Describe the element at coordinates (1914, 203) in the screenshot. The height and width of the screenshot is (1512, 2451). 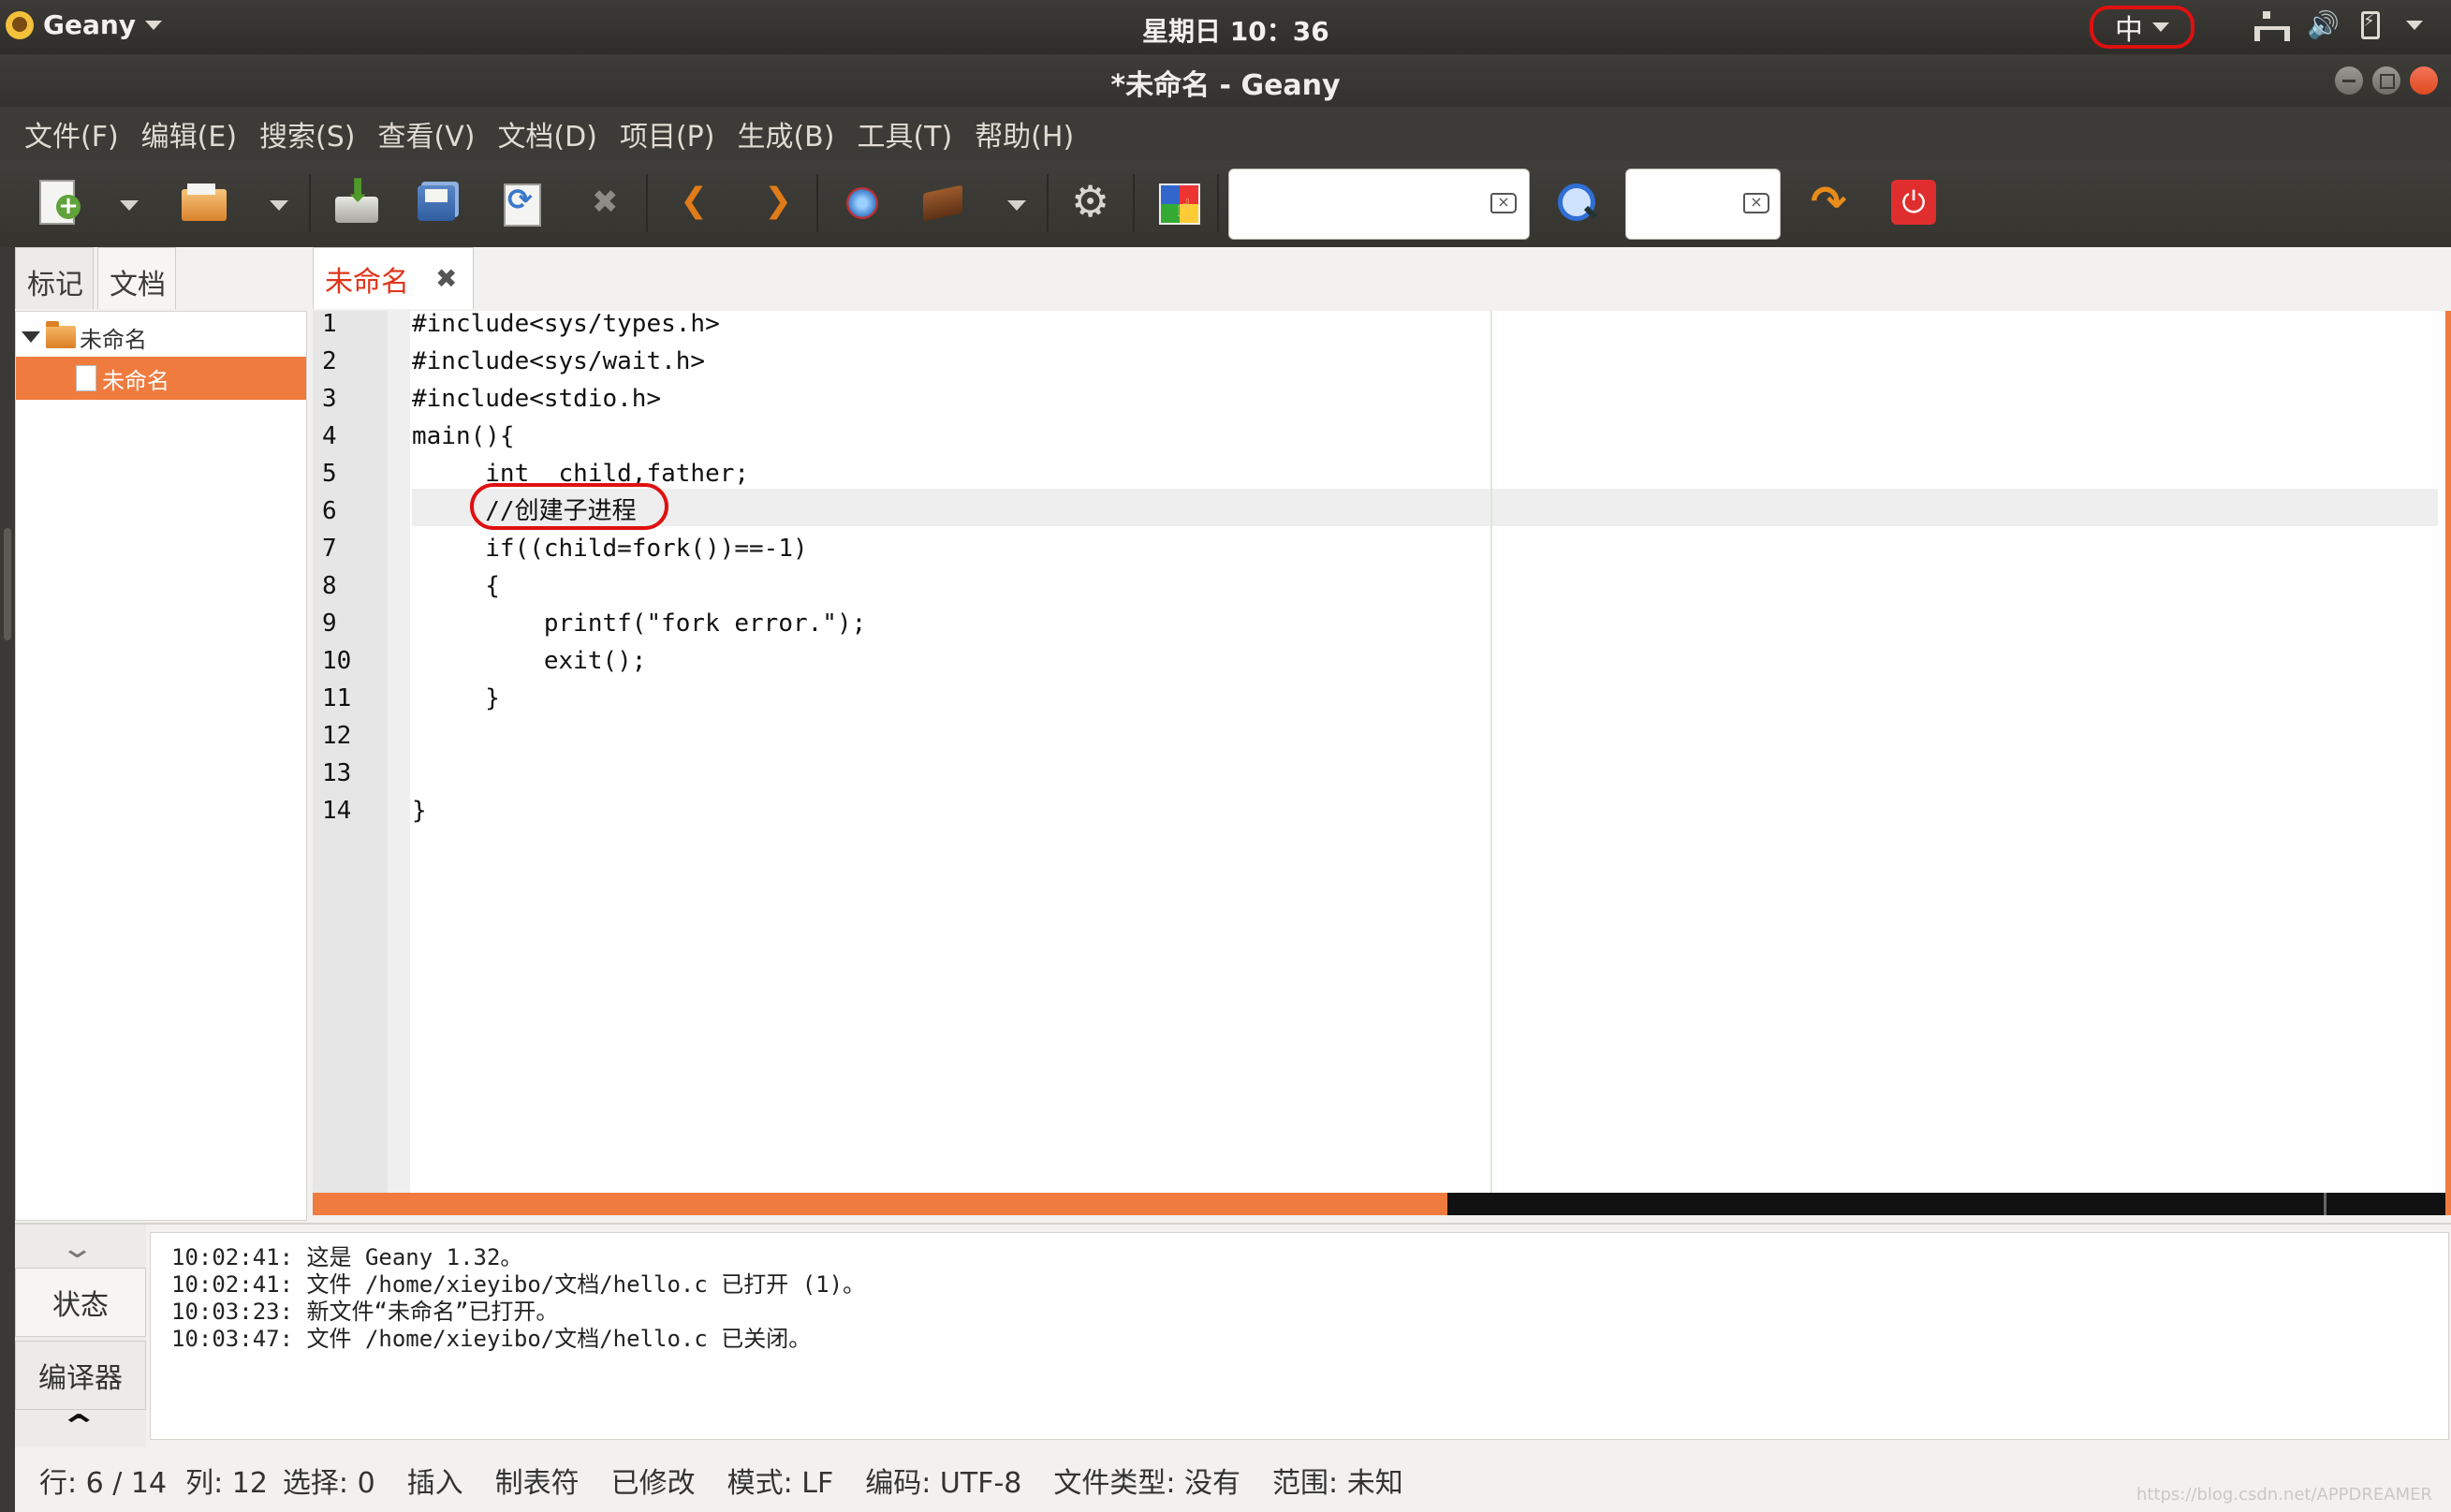
I see `quit-icon` at that location.